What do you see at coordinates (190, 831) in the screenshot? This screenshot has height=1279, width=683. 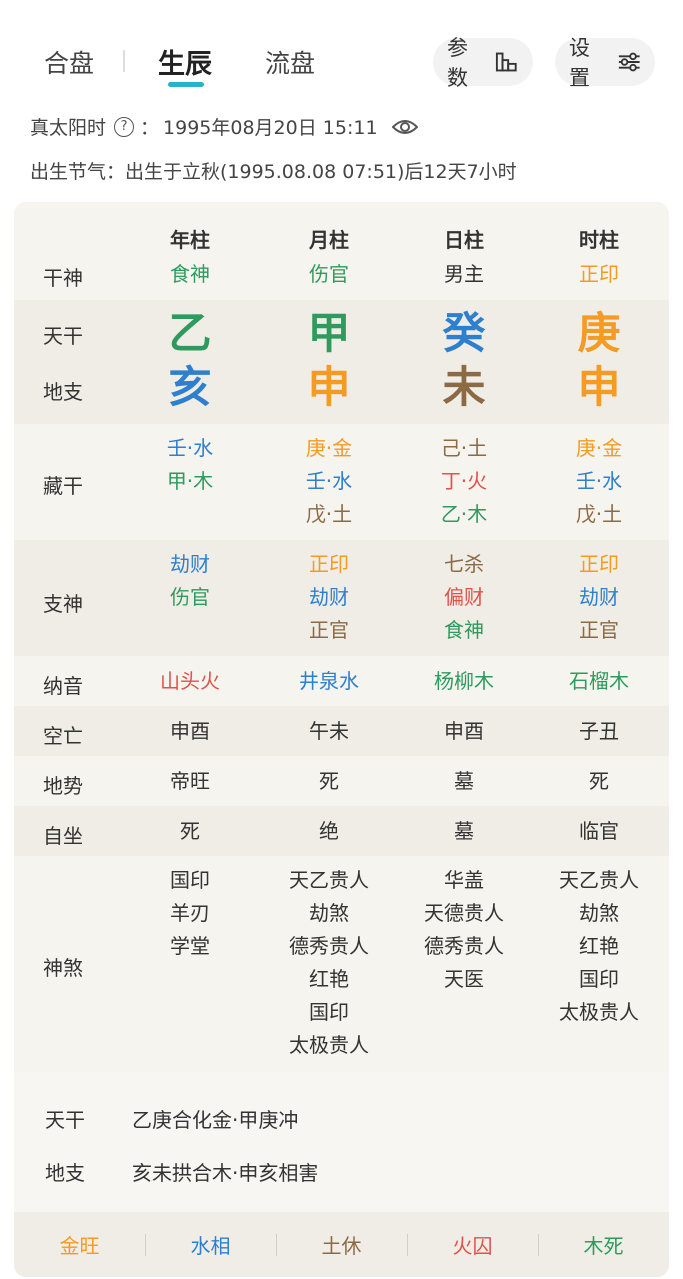 I see `zizuo-year: 死` at bounding box center [190, 831].